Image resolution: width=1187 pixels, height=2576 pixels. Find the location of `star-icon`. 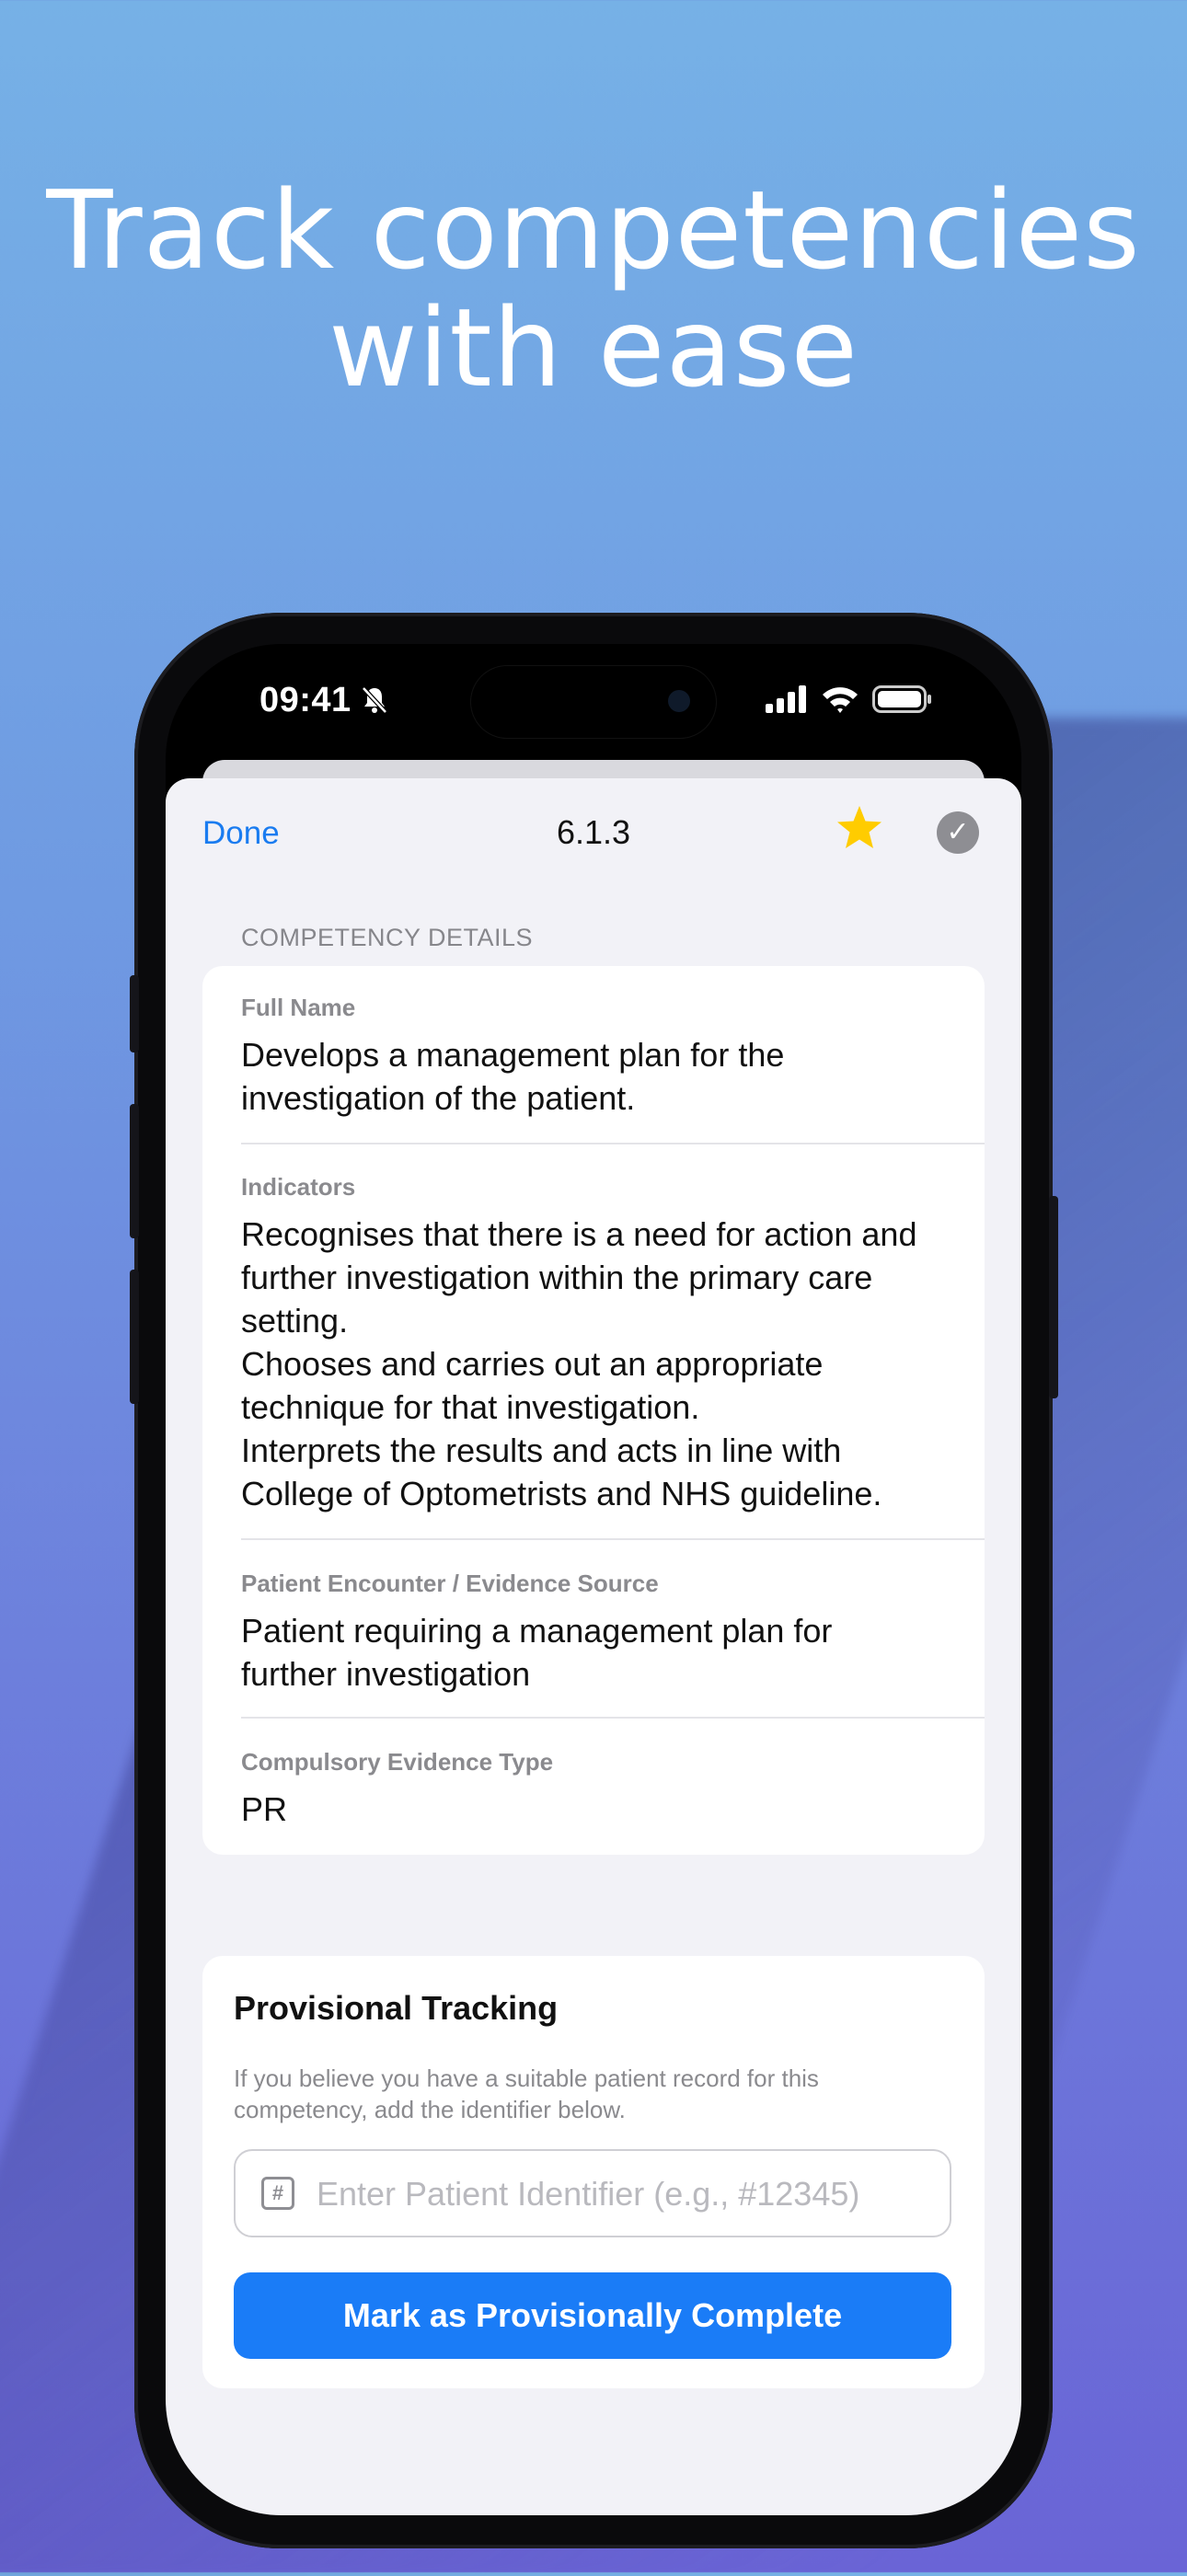

star-icon is located at coordinates (859, 830).